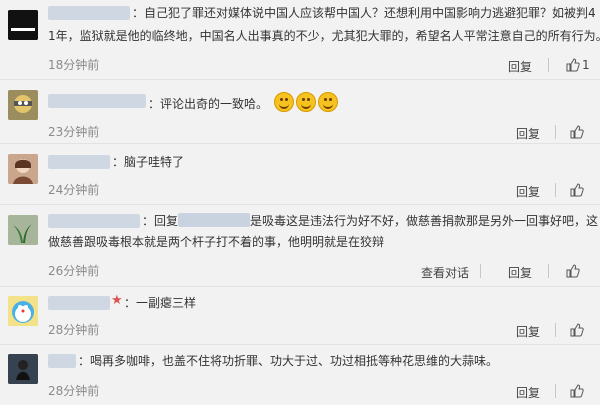  What do you see at coordinates (74, 65) in the screenshot?
I see `comment-time: 18分钟前` at bounding box center [74, 65].